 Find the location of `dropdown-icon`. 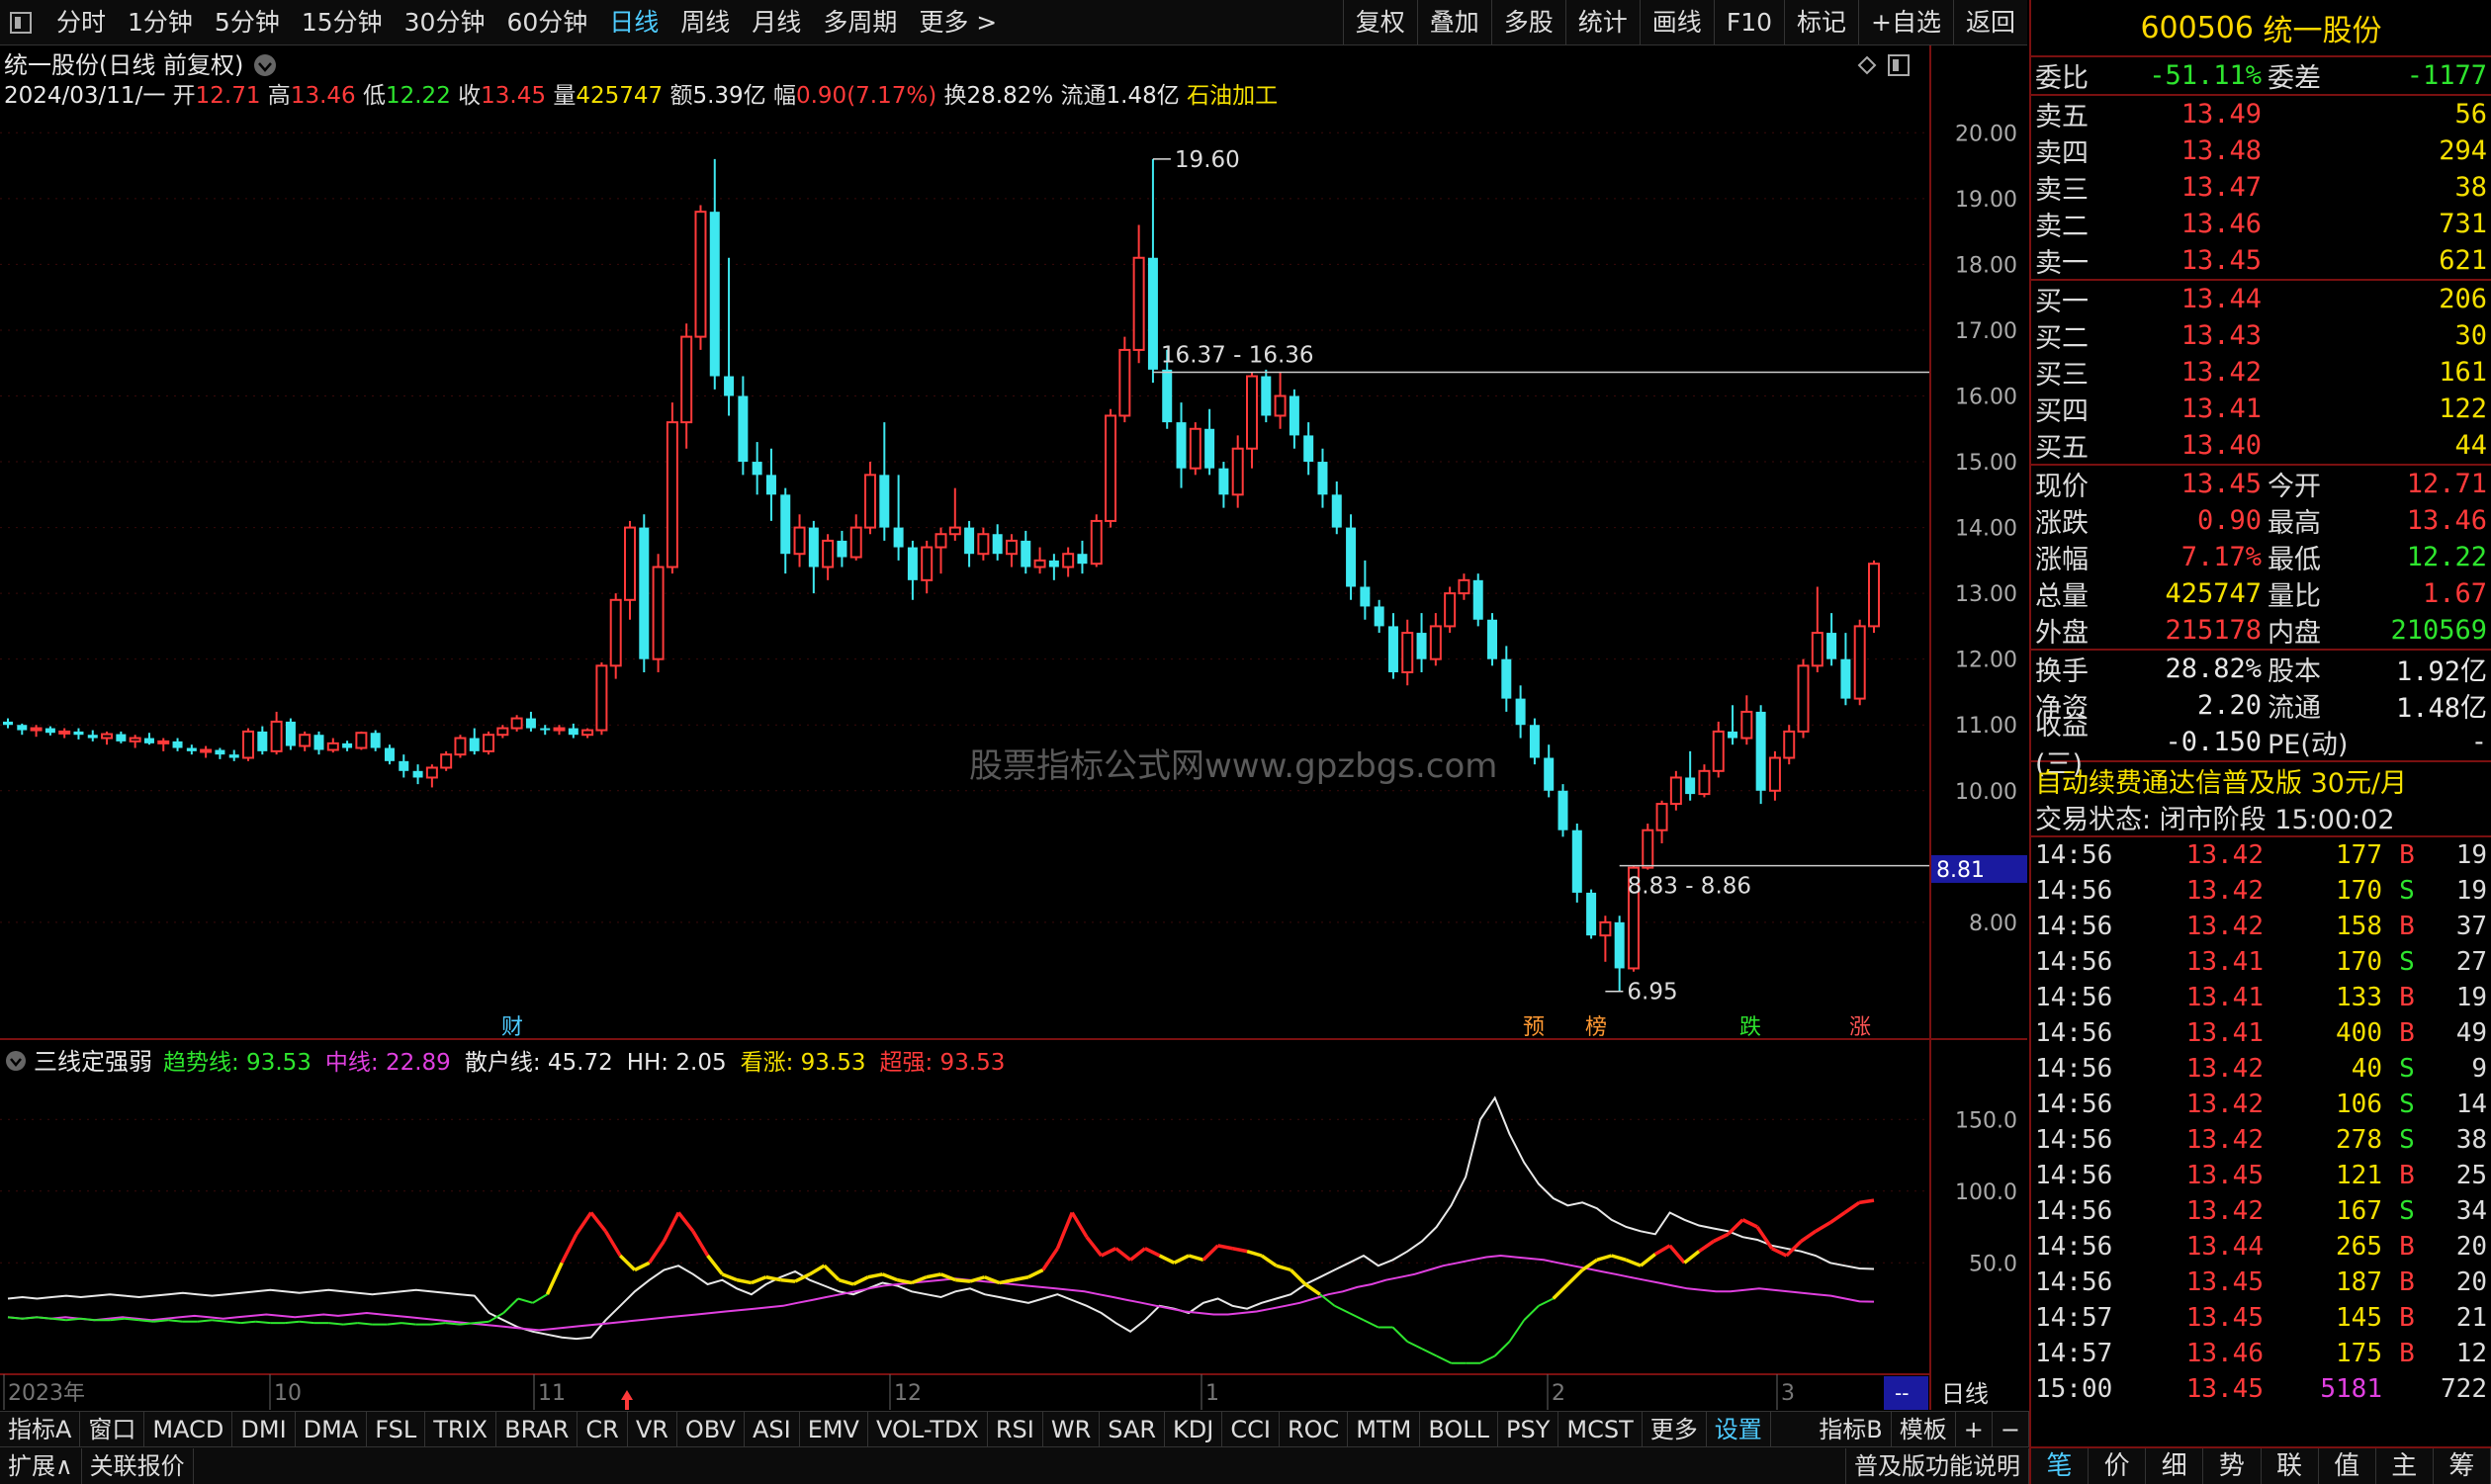

dropdown-icon is located at coordinates (265, 65).